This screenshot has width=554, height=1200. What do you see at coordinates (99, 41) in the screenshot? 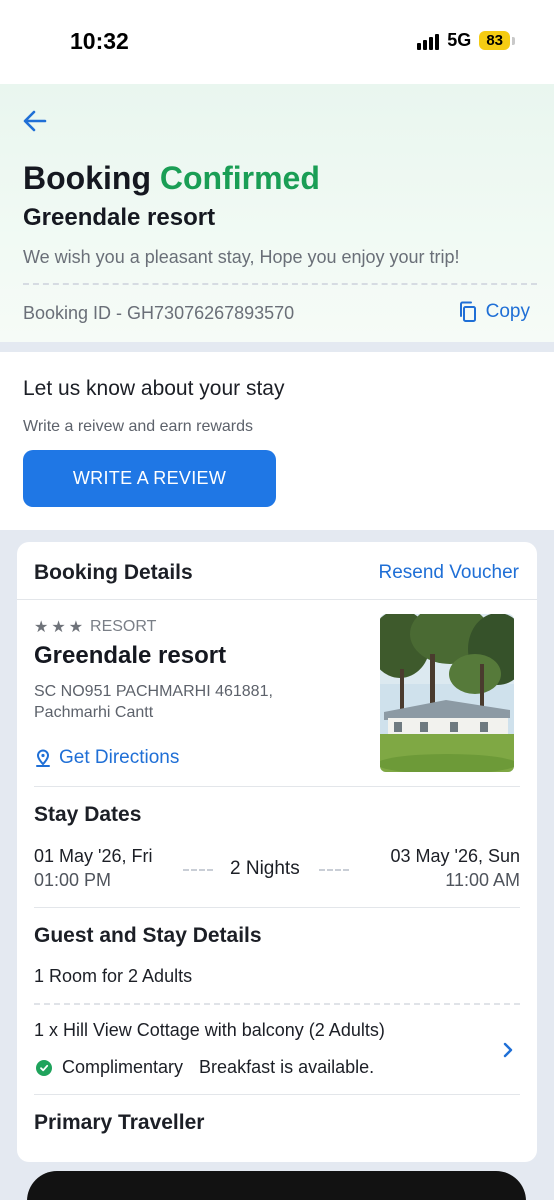
I see `status-time: 10:32` at bounding box center [99, 41].